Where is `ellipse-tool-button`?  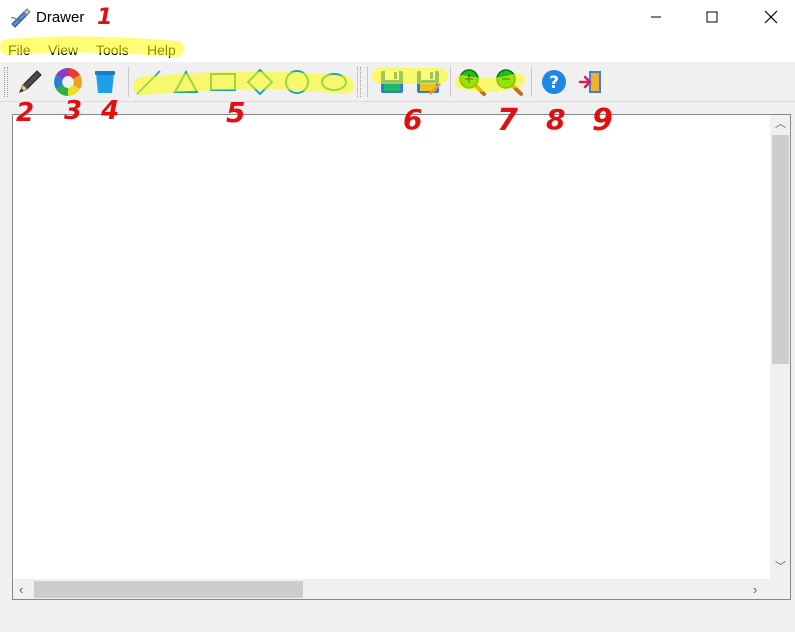 ellipse-tool-button is located at coordinates (334, 82).